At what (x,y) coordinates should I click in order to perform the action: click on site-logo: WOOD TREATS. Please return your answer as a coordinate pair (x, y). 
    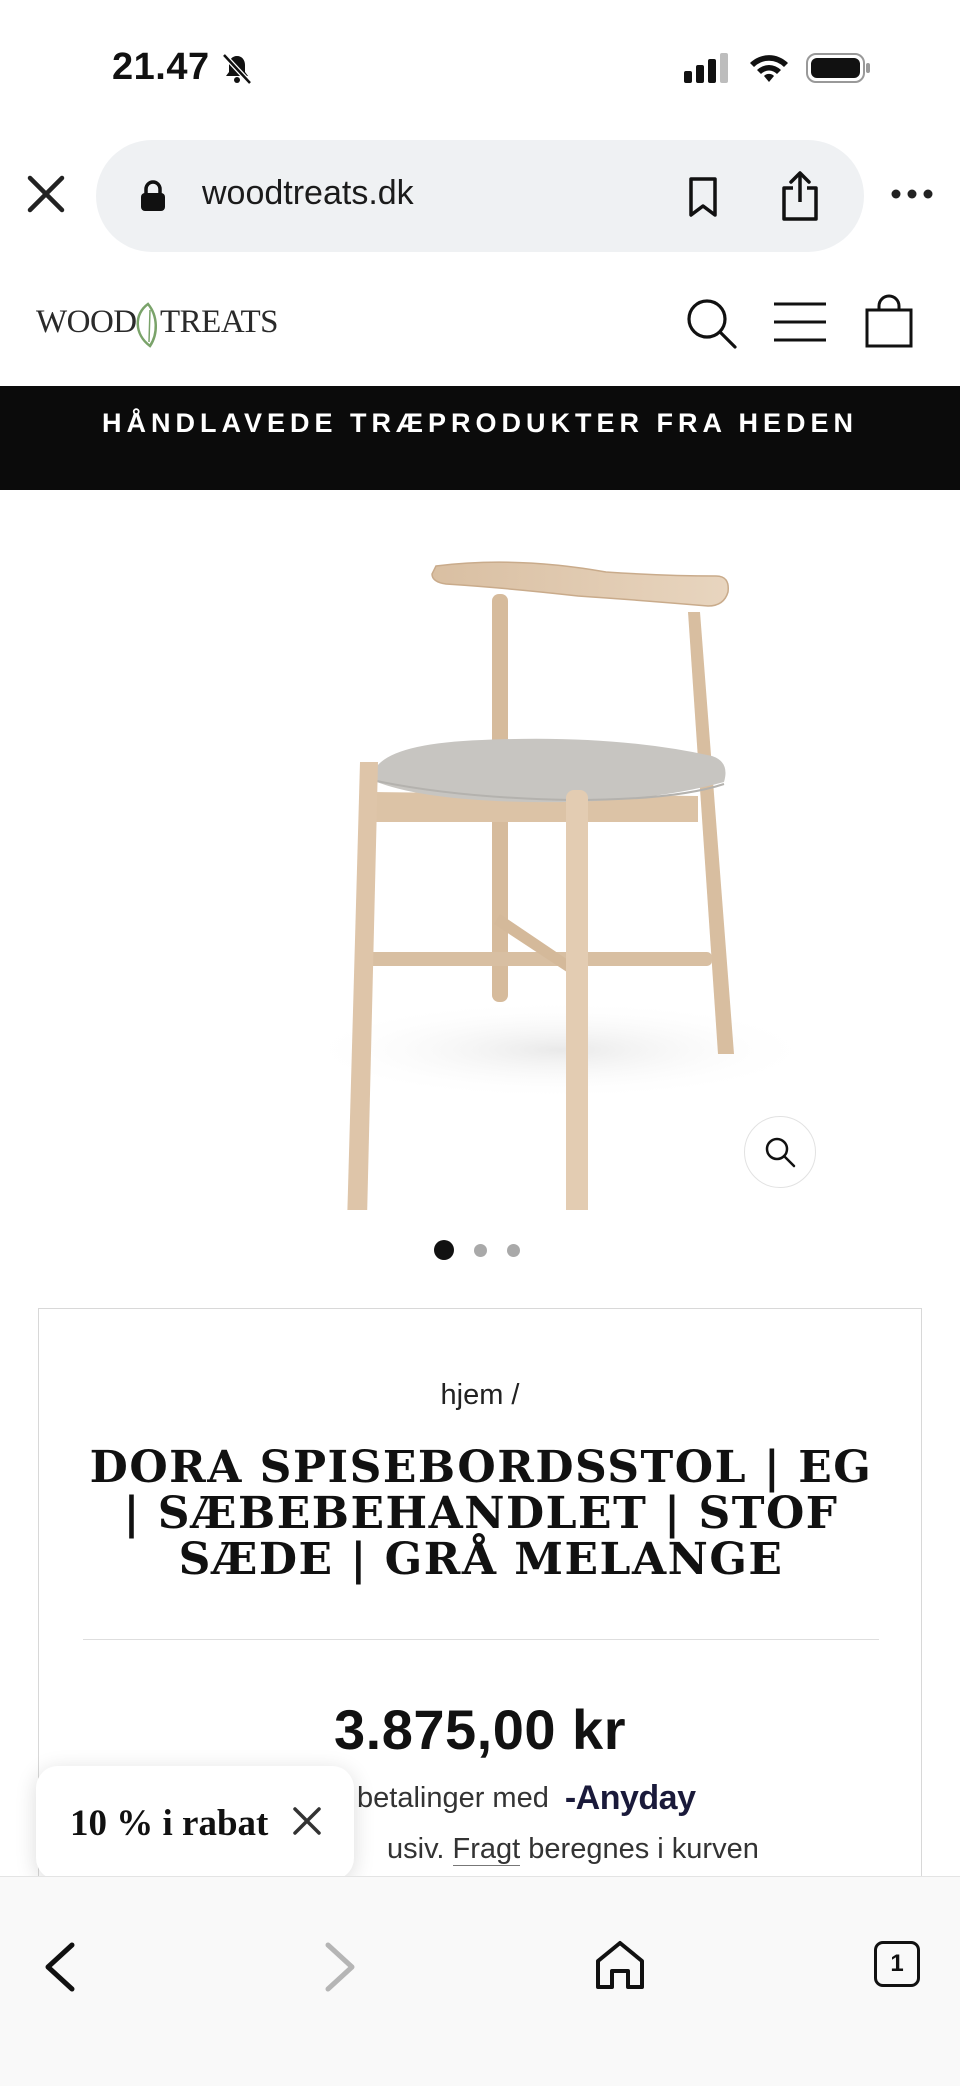
    Looking at the image, I should click on (159, 320).